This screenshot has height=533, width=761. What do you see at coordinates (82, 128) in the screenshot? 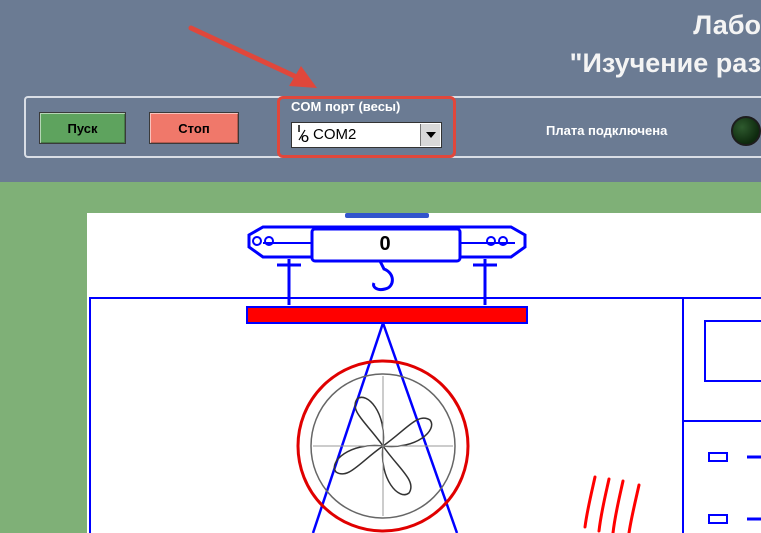
I see `start-button: Пуск` at bounding box center [82, 128].